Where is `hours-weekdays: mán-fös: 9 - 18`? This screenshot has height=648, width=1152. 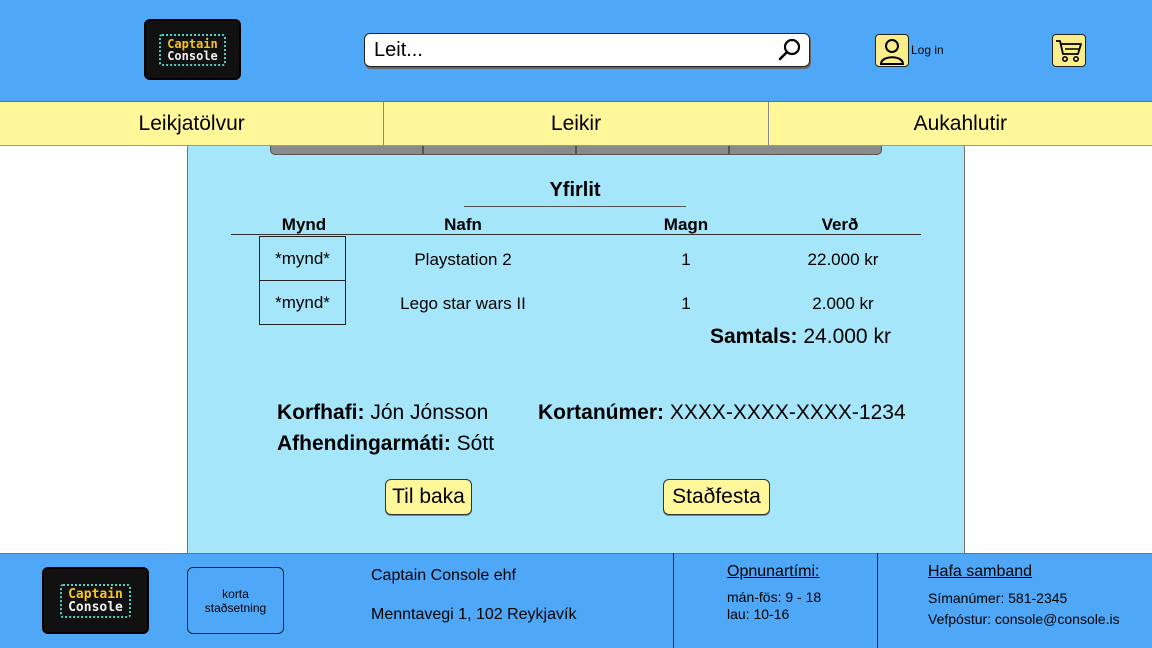
hours-weekdays: mán-fös: 9 - 18 is located at coordinates (774, 597).